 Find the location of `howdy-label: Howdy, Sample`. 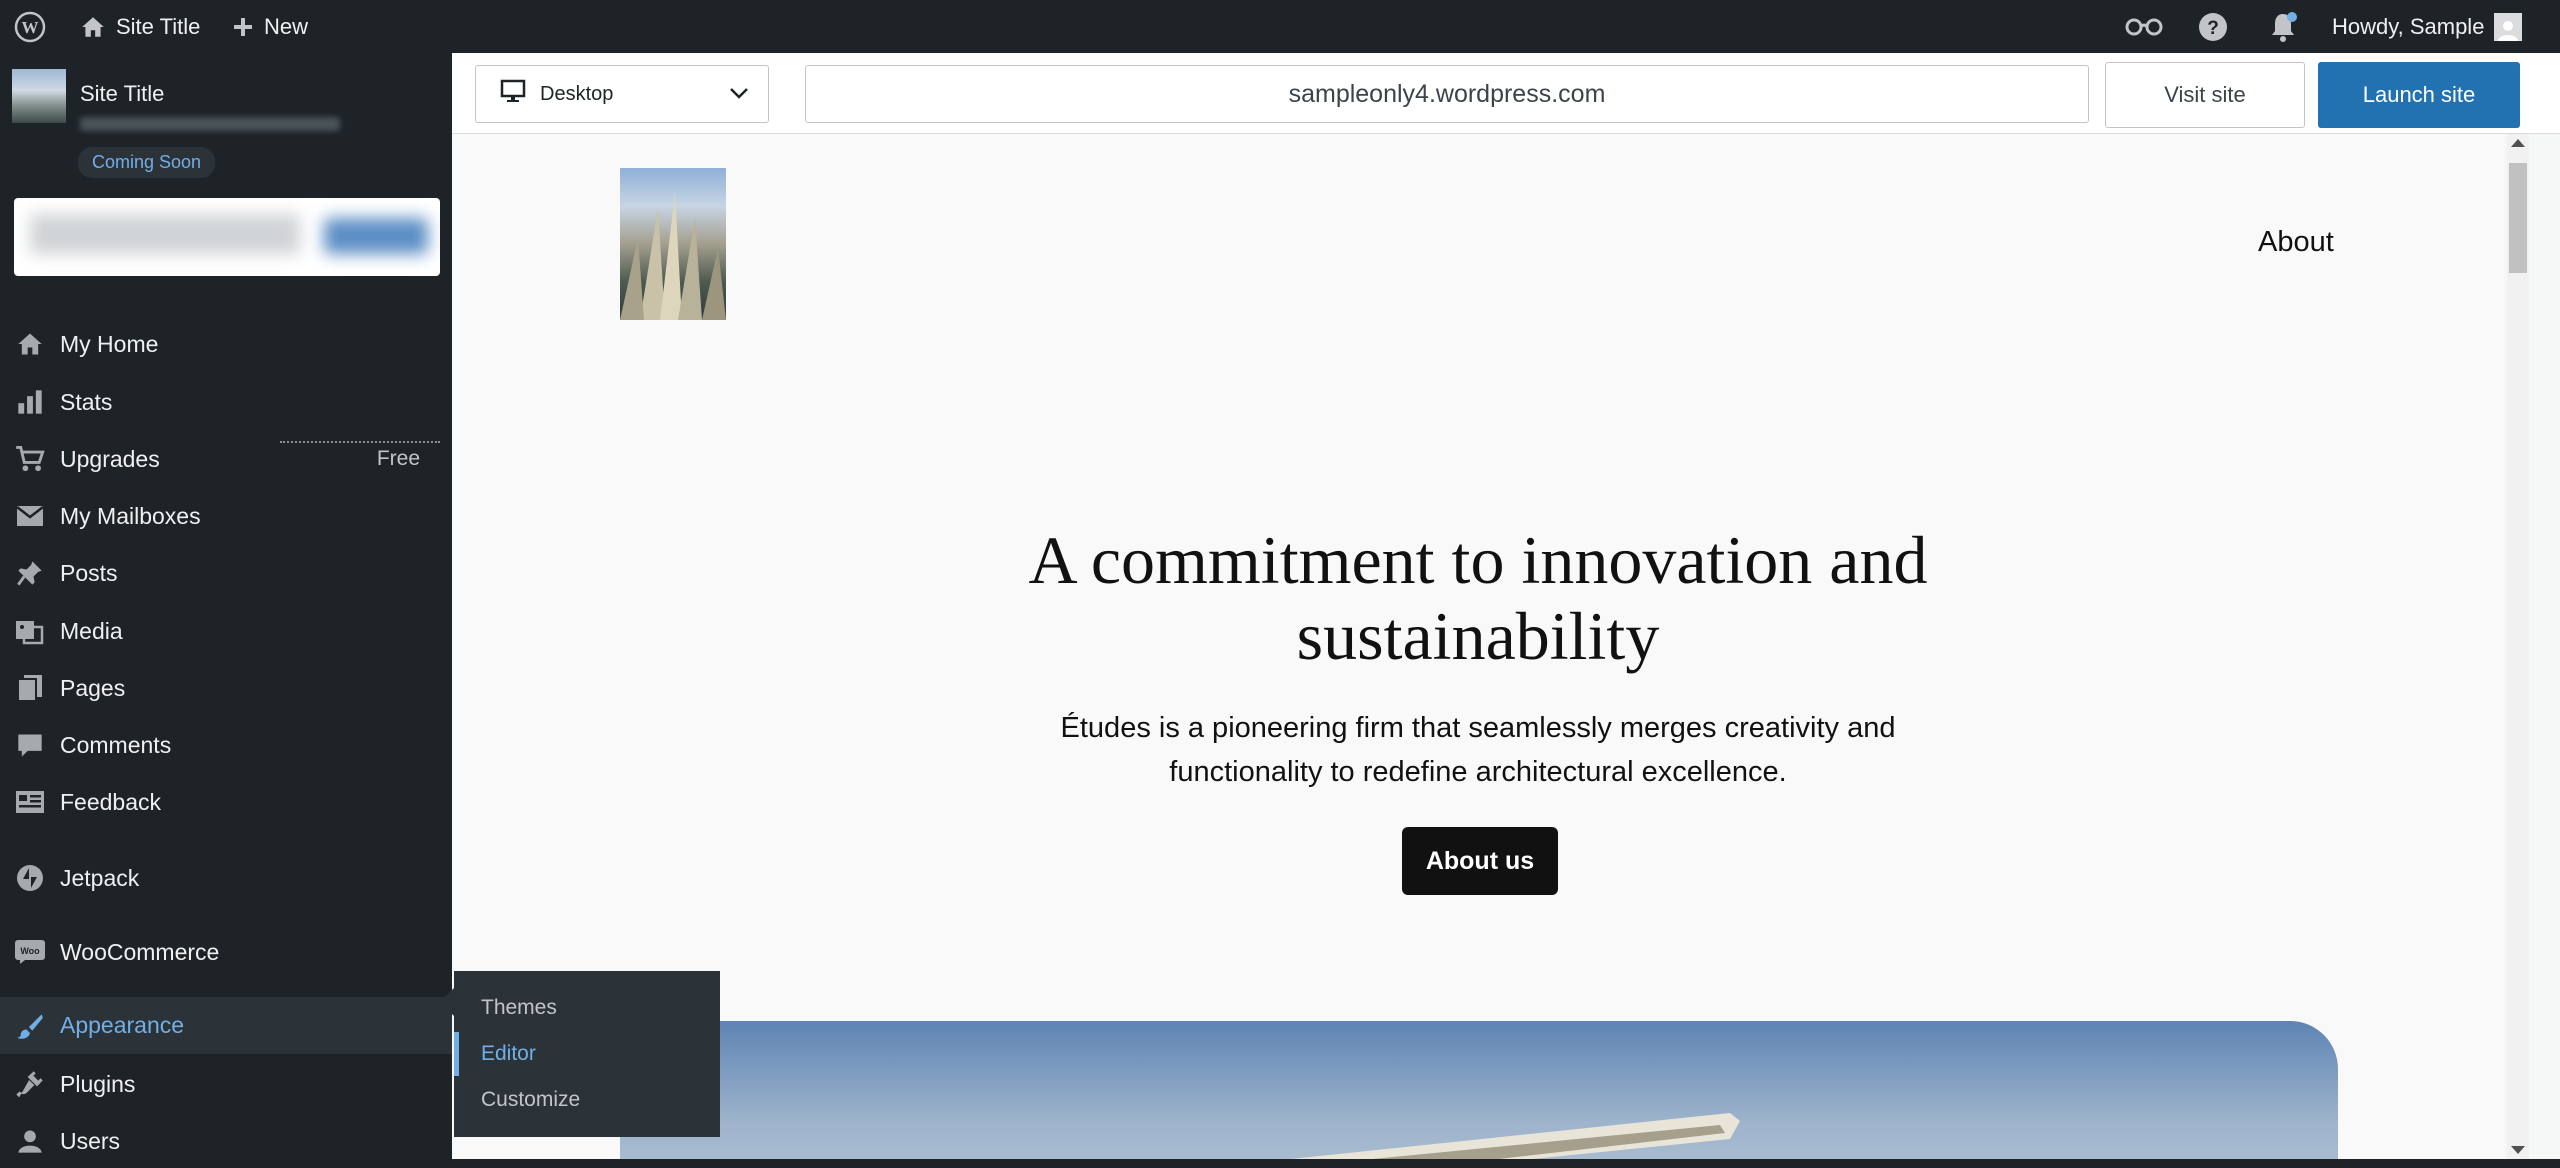

howdy-label: Howdy, Sample is located at coordinates (2408, 26).